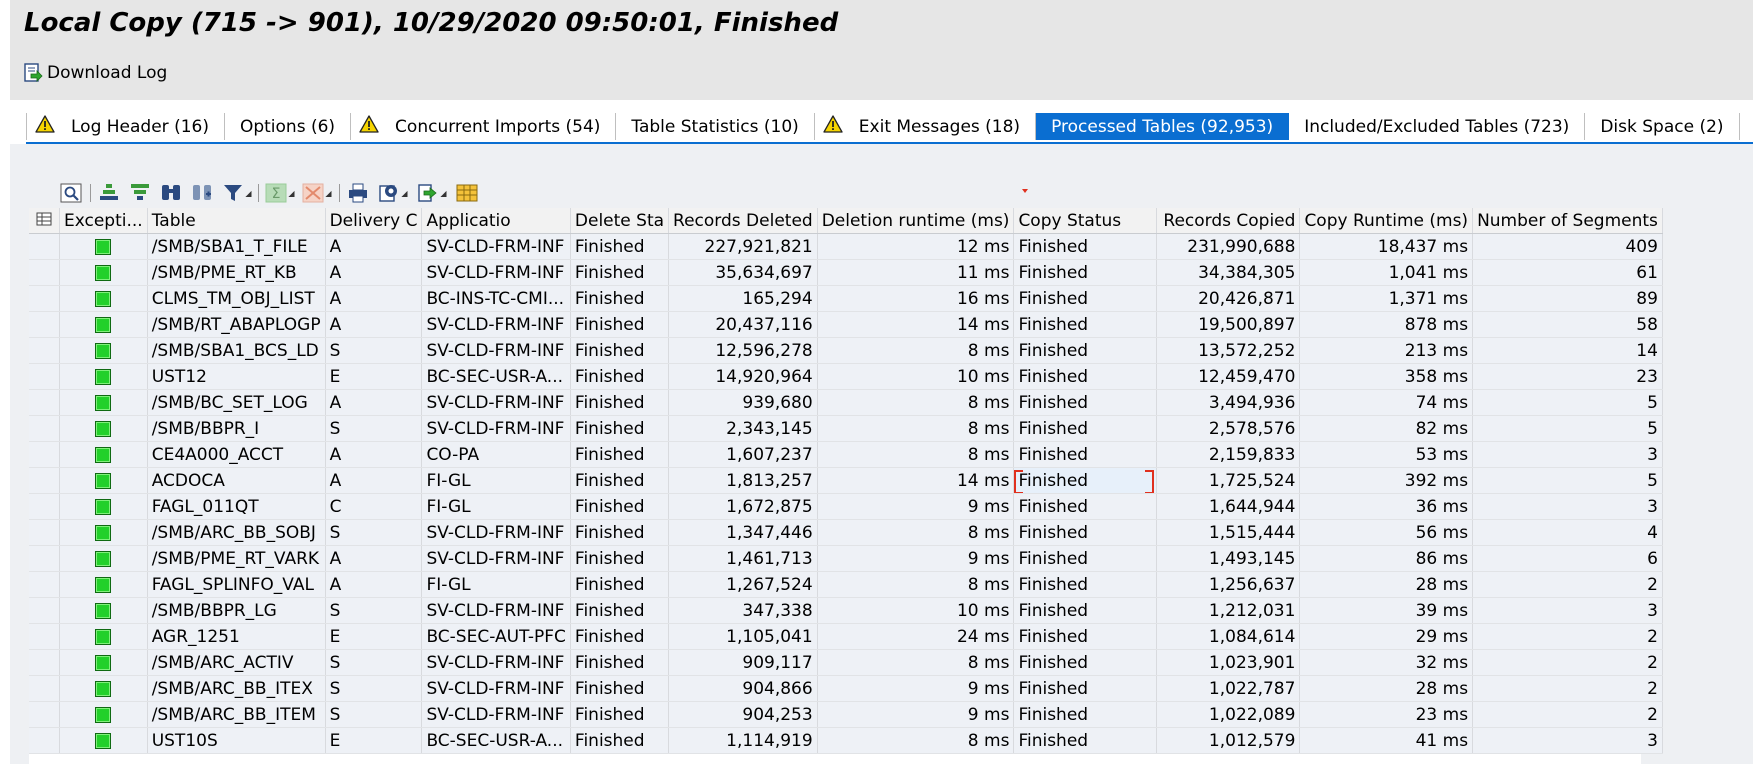 The image size is (1753, 764). Describe the element at coordinates (1567, 221) in the screenshot. I see `col-number-of-segments: Number of Segments` at that location.